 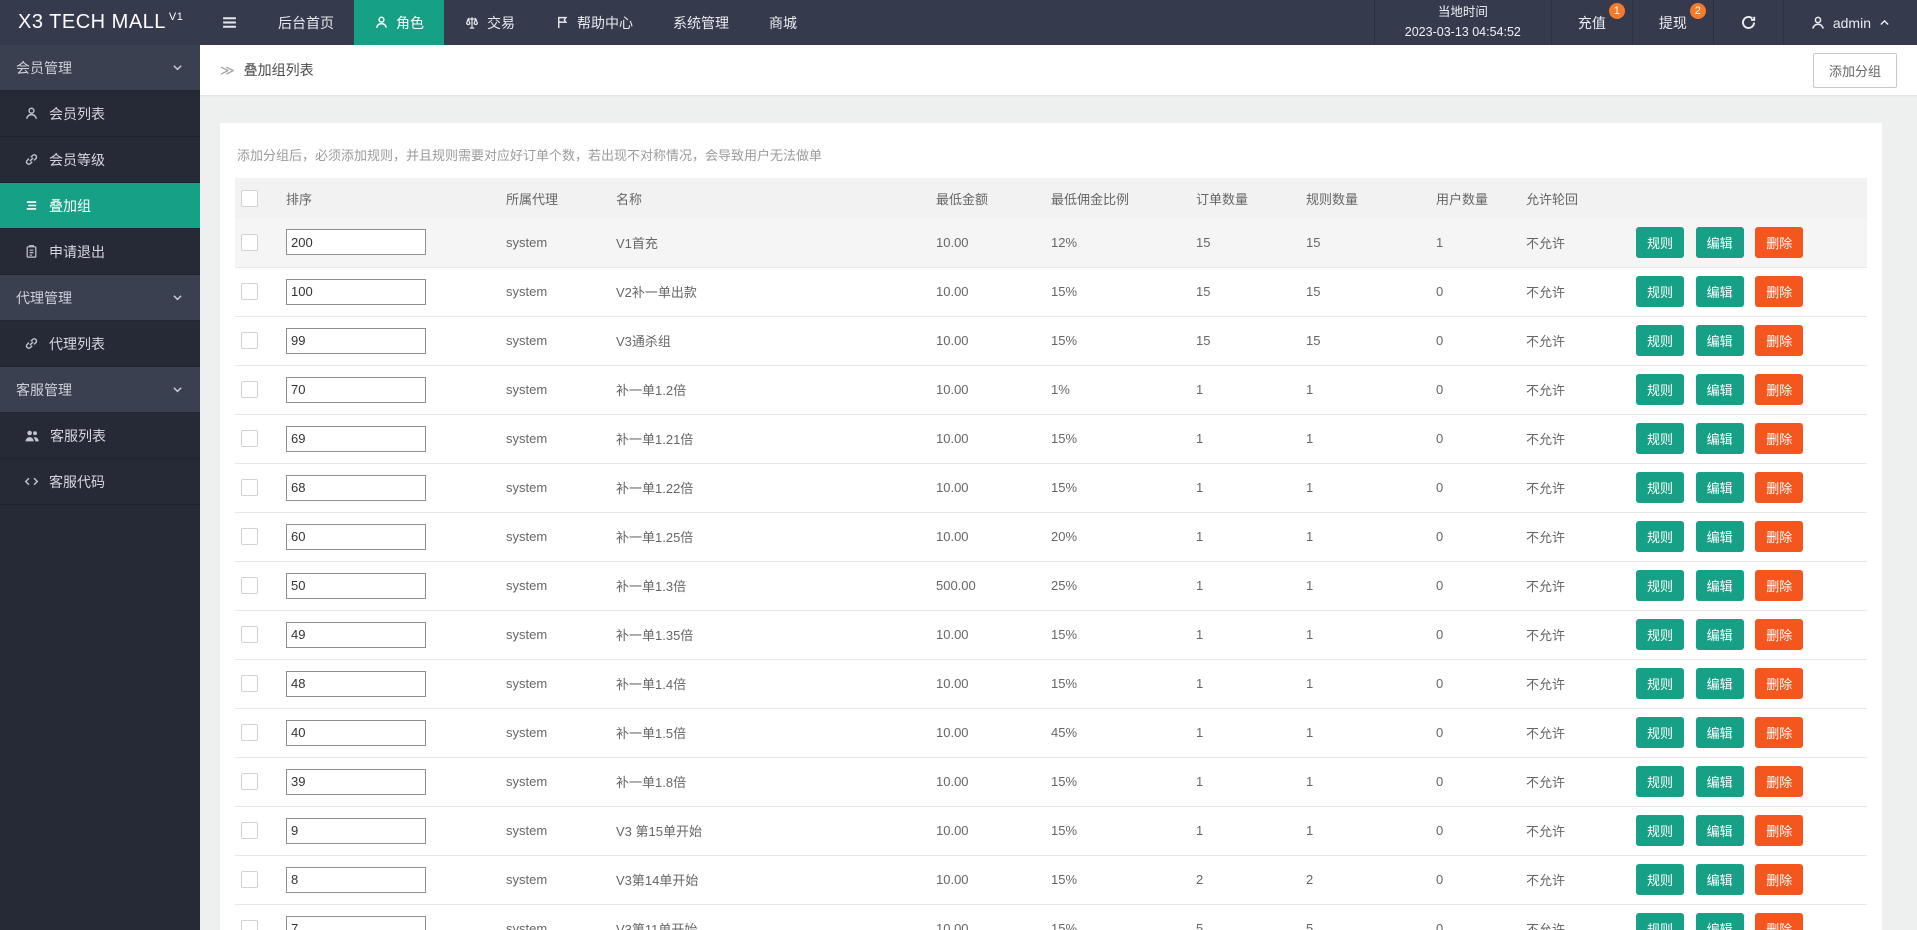 I want to click on user-menu: admin, so click(x=1850, y=22).